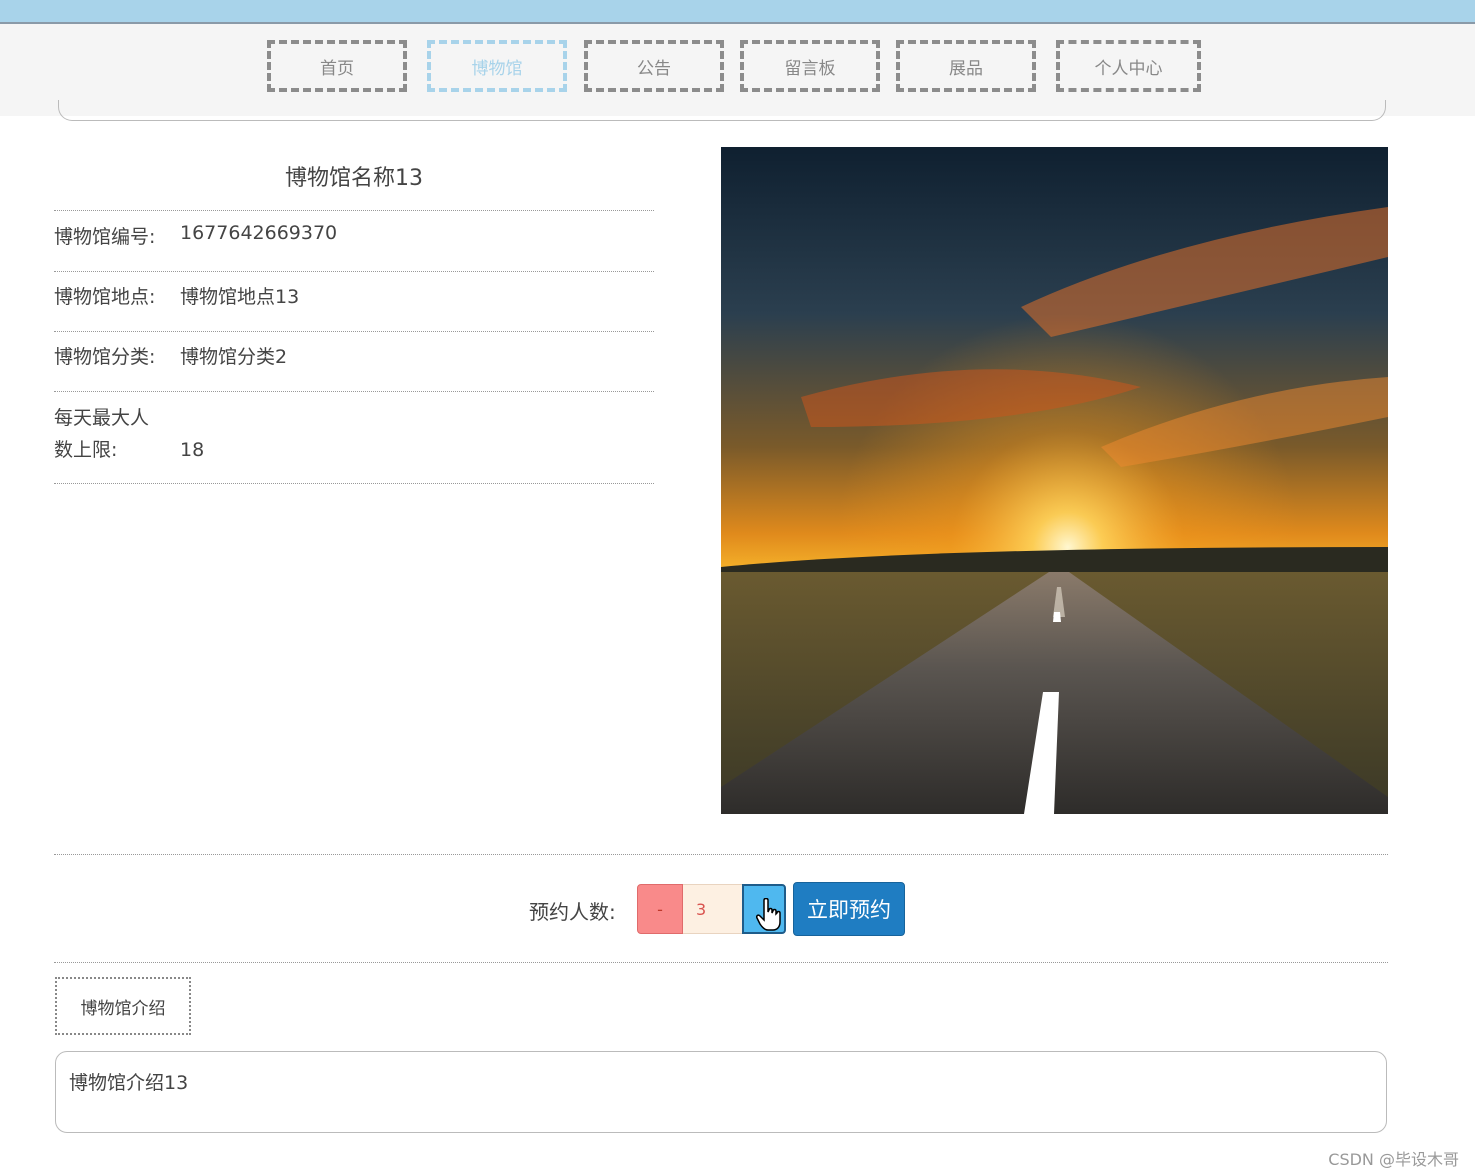 The width and height of the screenshot is (1475, 1175). Describe the element at coordinates (810, 66) in the screenshot. I see `nav-item-message-board: 留言板` at that location.